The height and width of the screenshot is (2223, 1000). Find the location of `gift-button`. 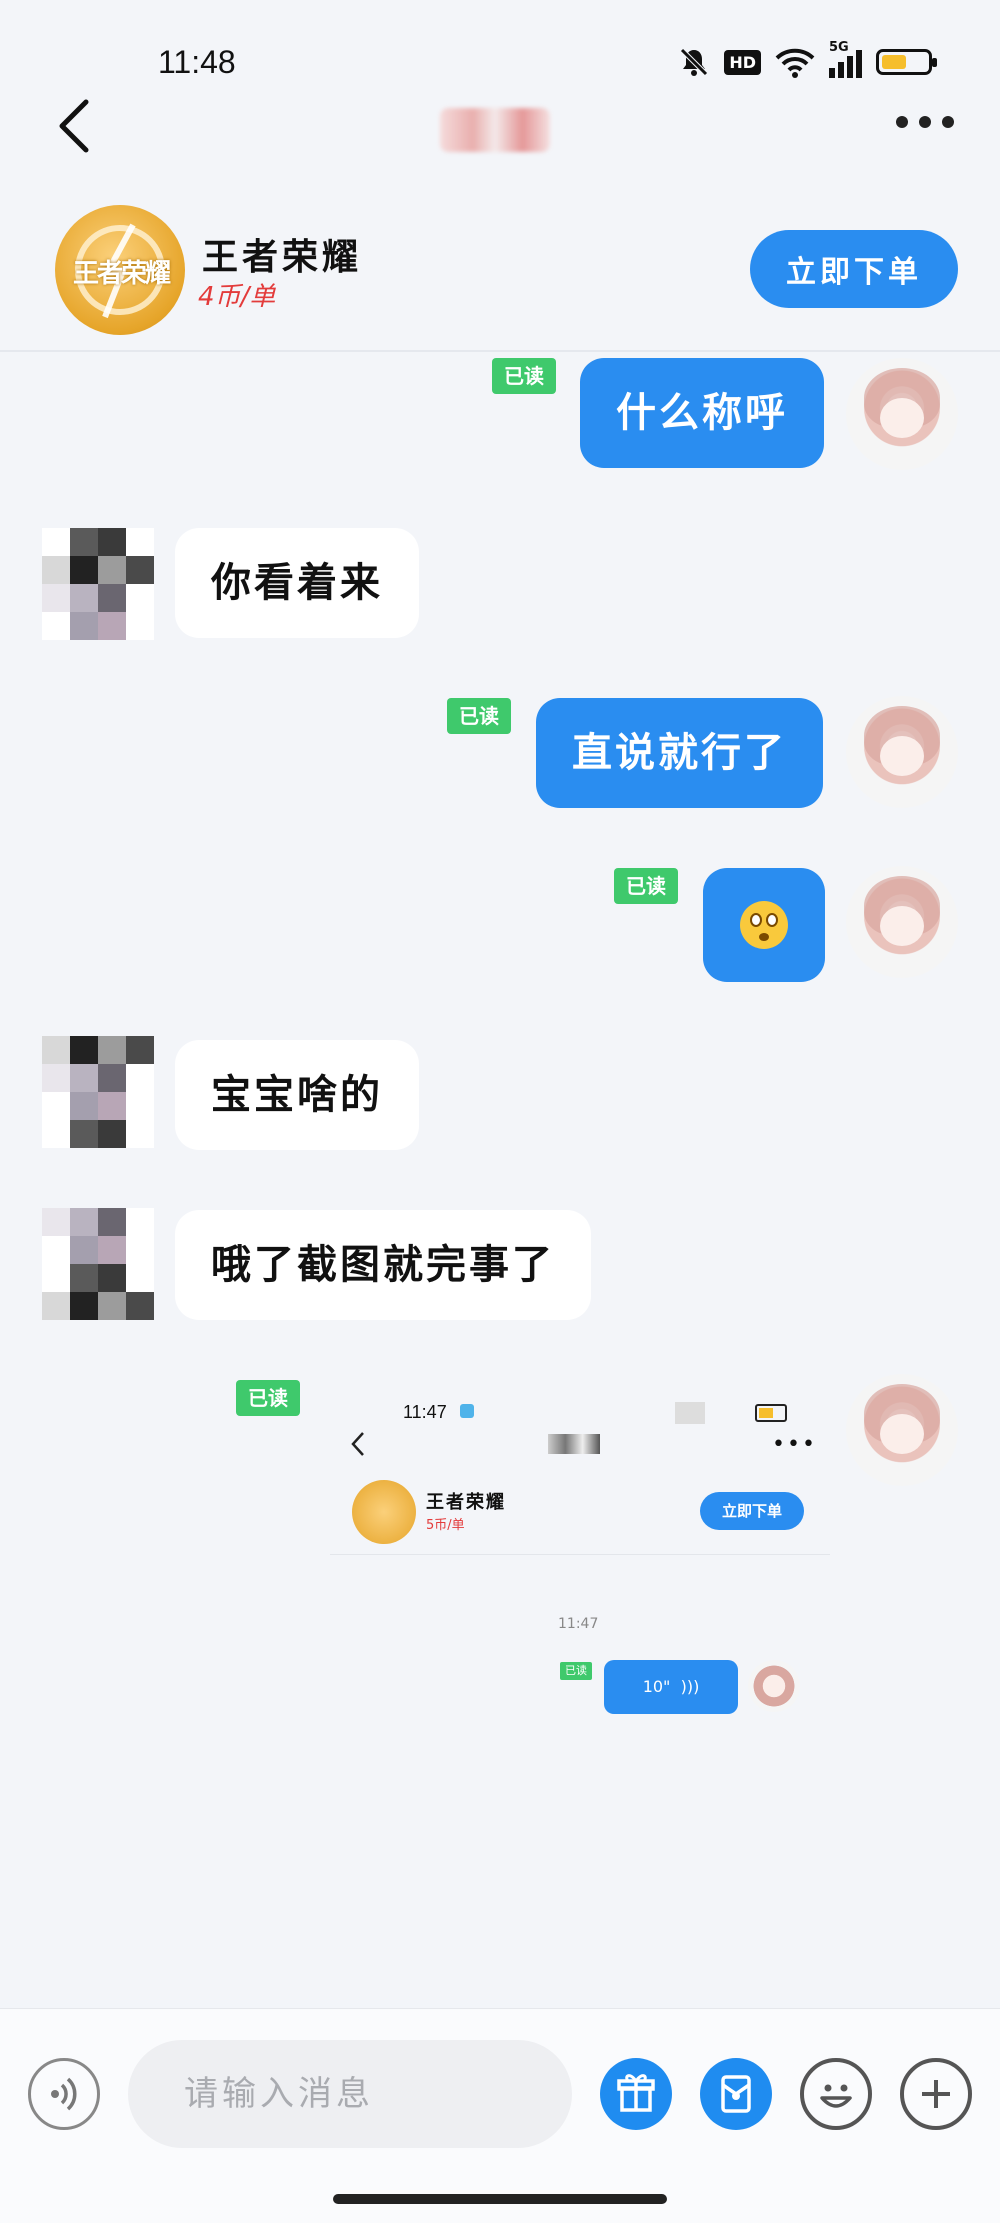

gift-button is located at coordinates (636, 2094).